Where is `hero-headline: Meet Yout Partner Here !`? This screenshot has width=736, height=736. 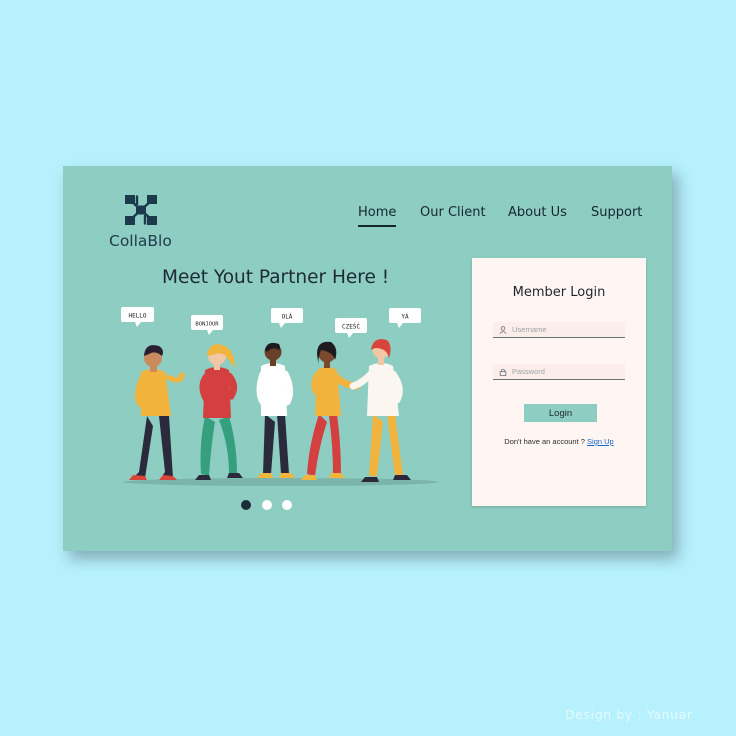 hero-headline: Meet Yout Partner Here ! is located at coordinates (276, 277).